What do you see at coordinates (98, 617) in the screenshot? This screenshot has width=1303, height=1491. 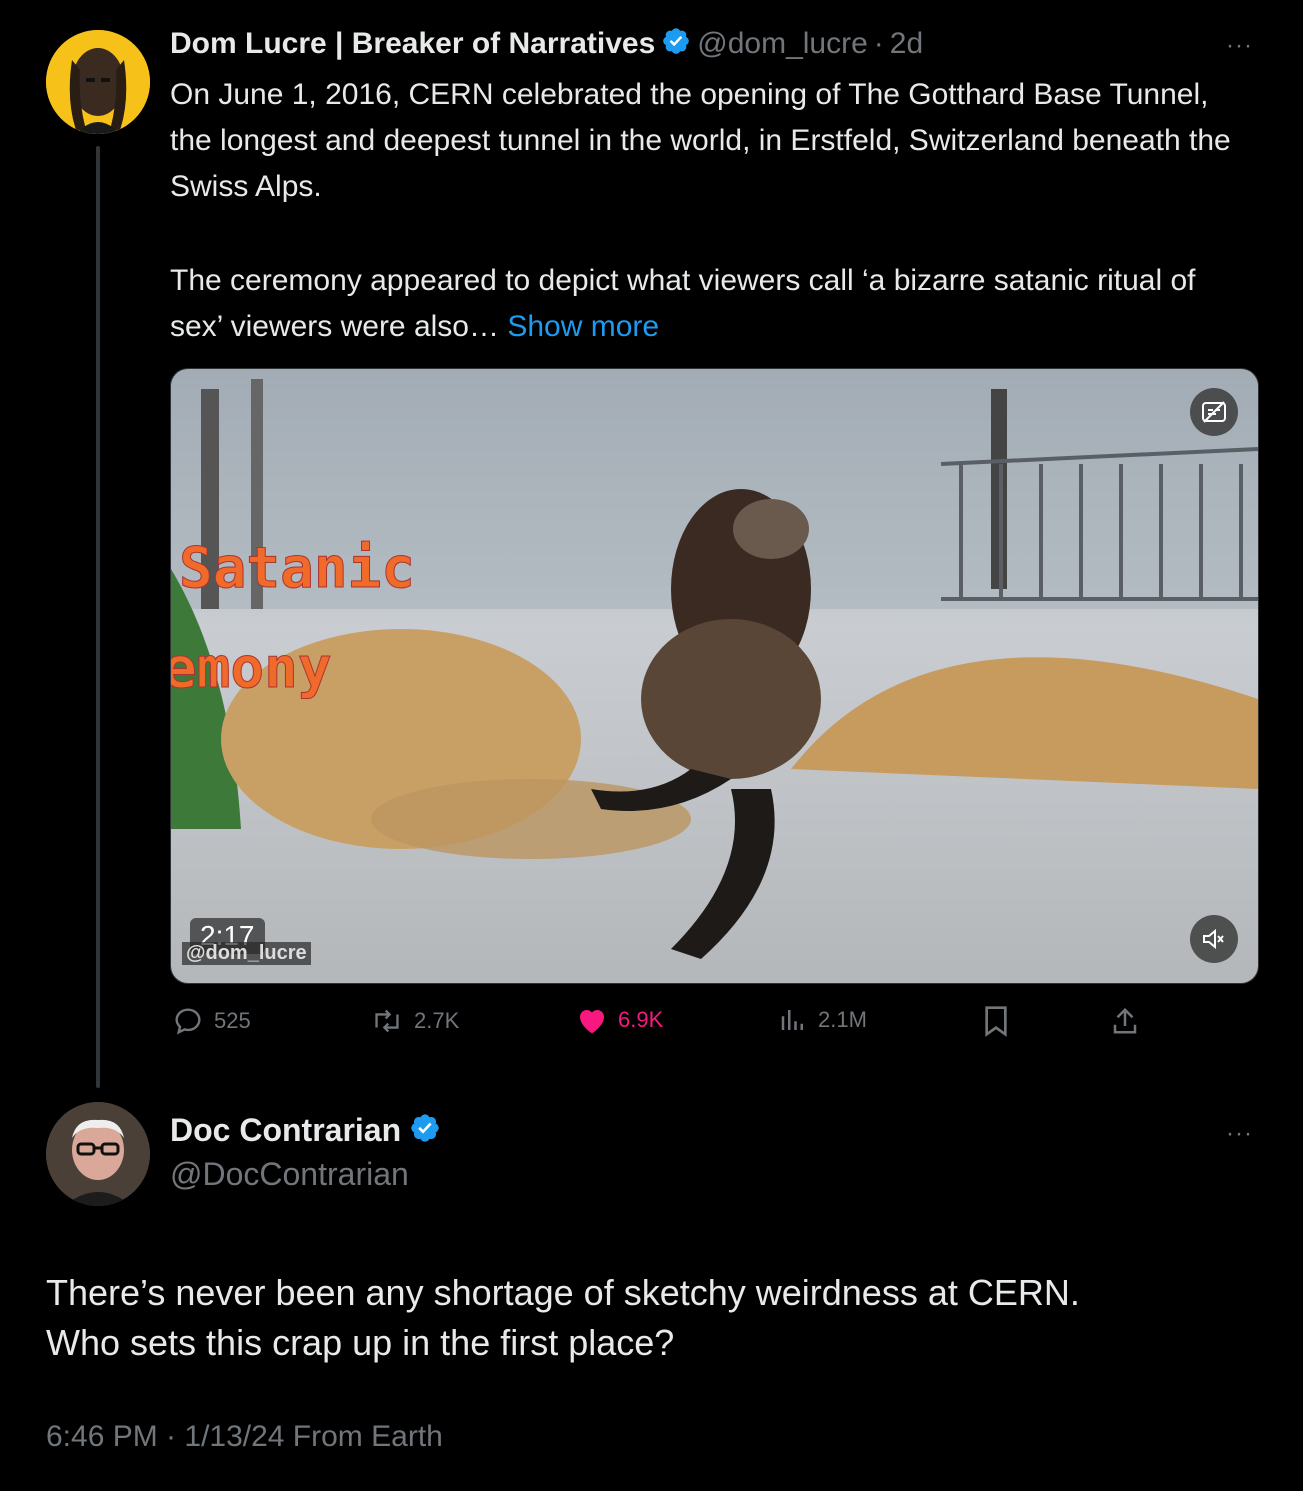 I see `thread-line` at bounding box center [98, 617].